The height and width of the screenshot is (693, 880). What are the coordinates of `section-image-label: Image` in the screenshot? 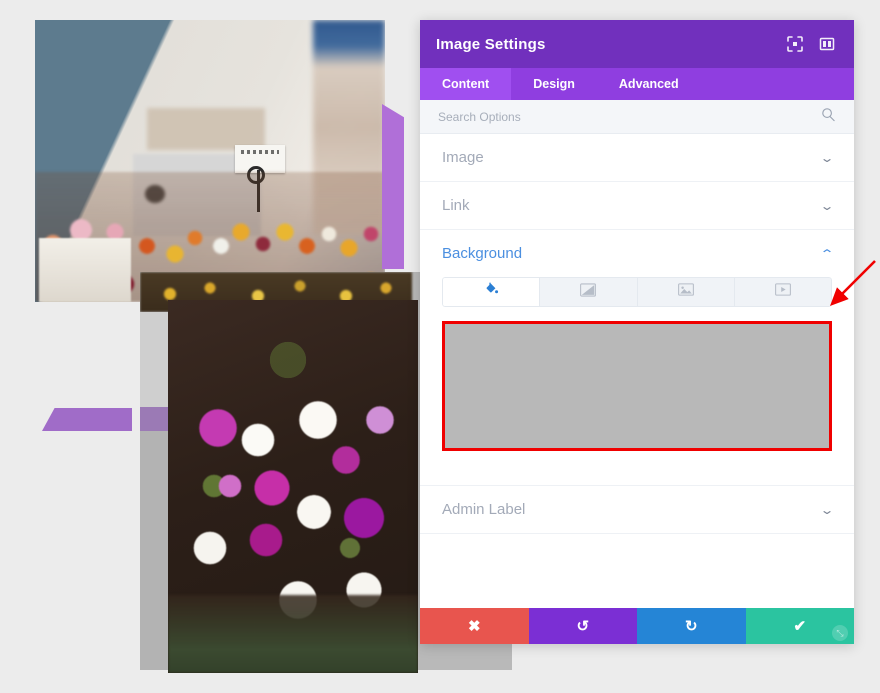 It's located at (463, 157).